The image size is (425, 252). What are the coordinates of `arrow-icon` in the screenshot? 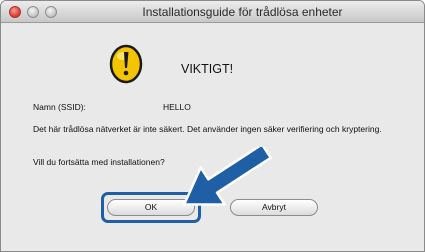 It's located at (227, 176).